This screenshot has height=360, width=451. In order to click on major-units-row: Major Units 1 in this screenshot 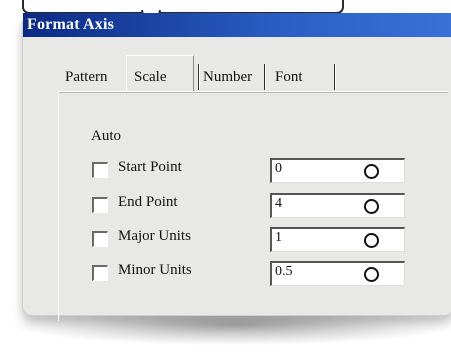, I will do `click(271, 239)`.